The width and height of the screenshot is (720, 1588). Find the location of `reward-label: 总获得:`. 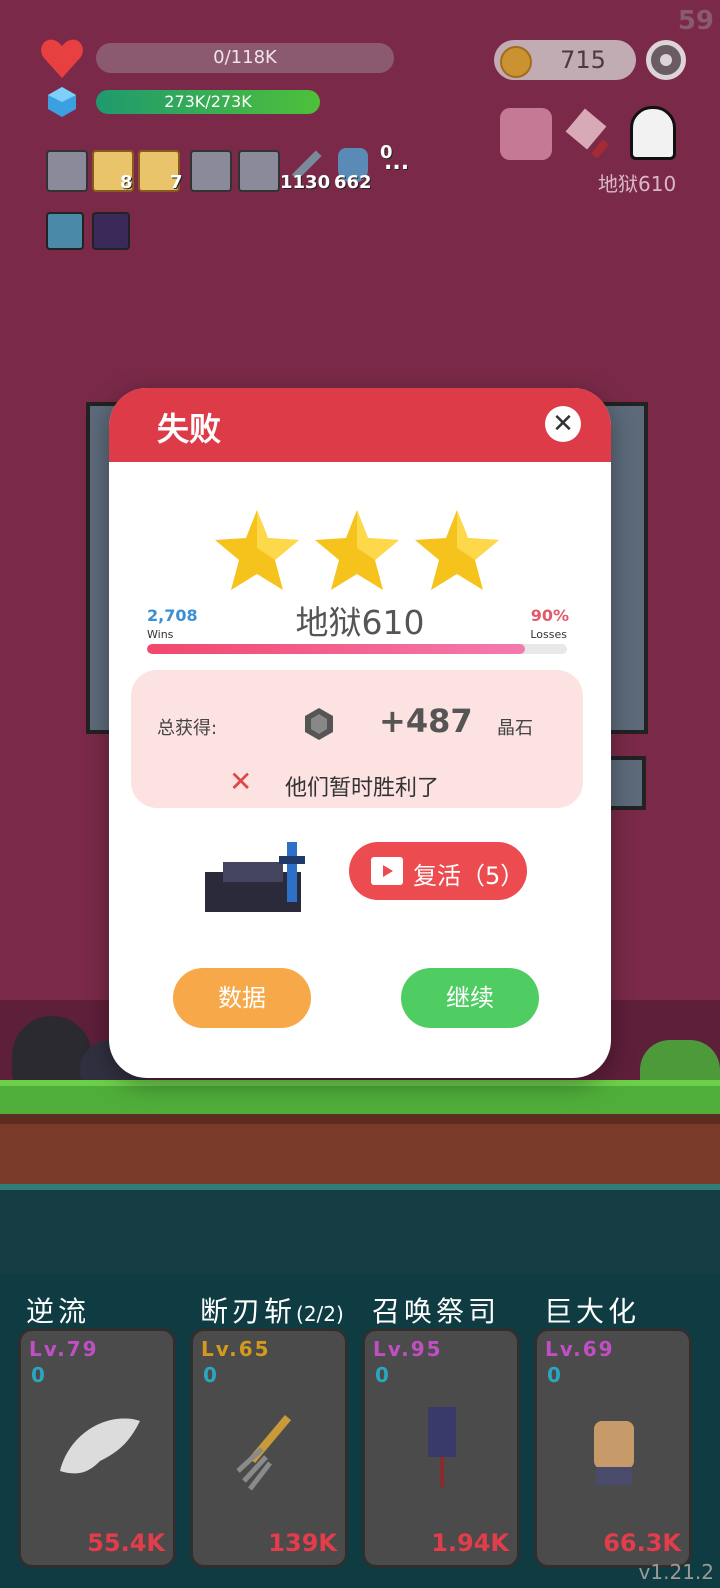

reward-label: 总获得: is located at coordinates (187, 728).